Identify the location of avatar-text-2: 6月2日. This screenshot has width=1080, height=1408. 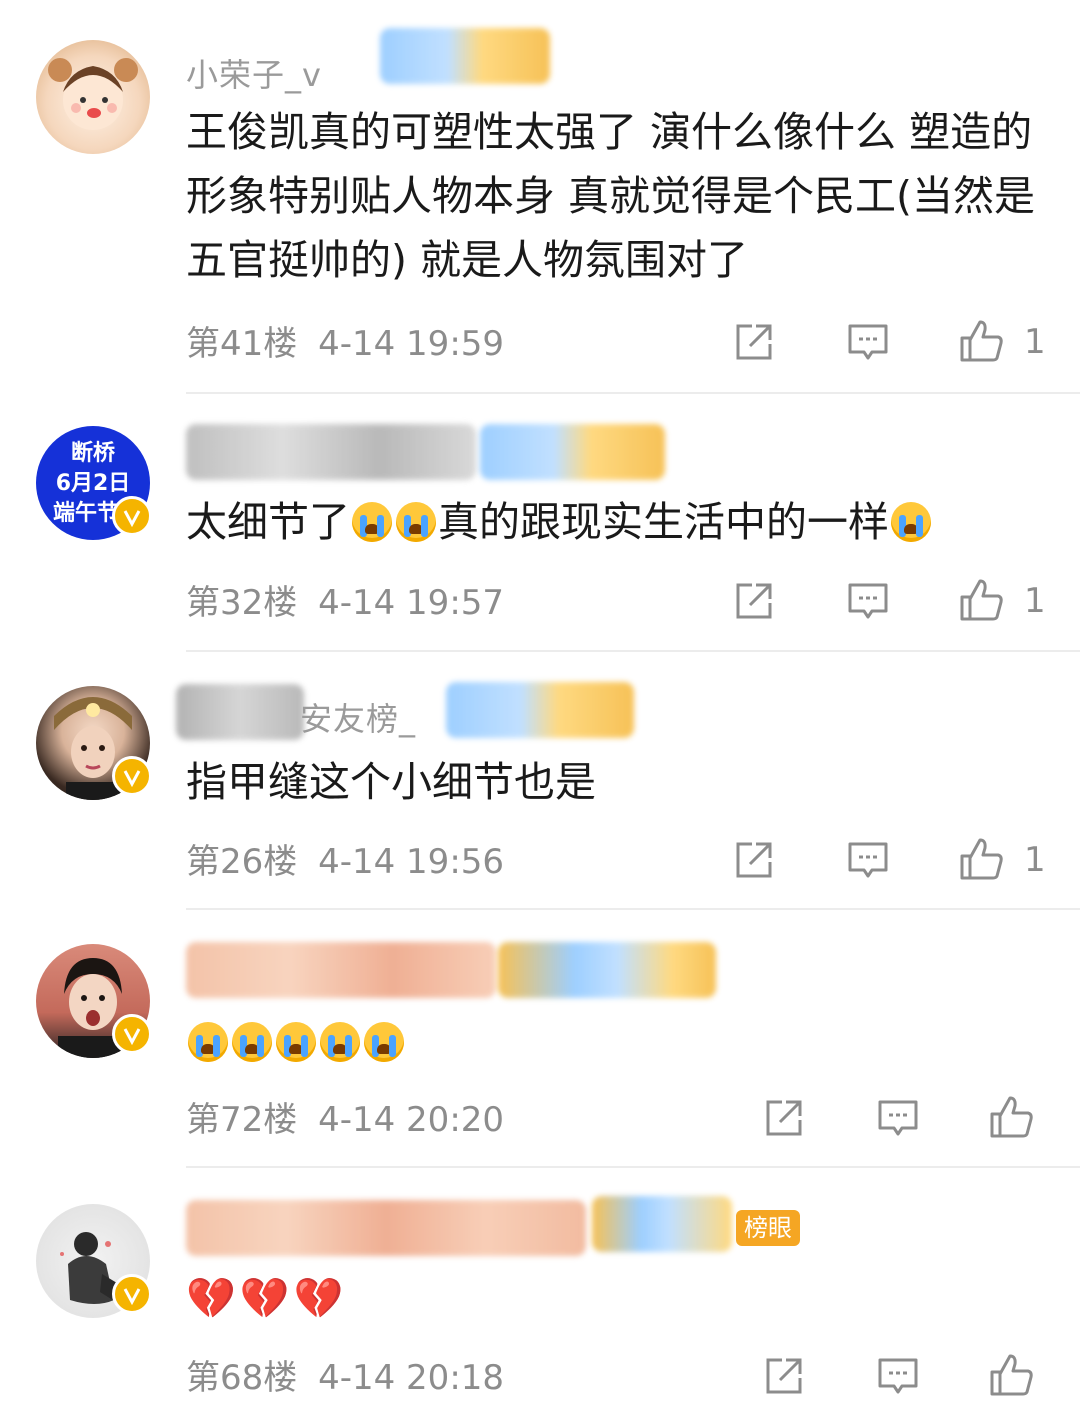
(93, 483).